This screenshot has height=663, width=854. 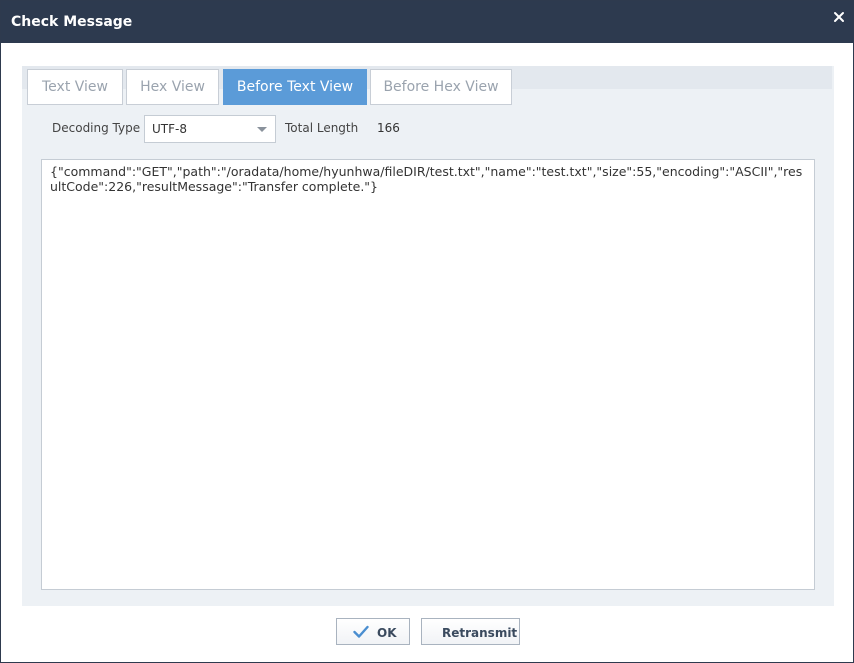 I want to click on title-bar: Check Message, so click(x=427, y=22).